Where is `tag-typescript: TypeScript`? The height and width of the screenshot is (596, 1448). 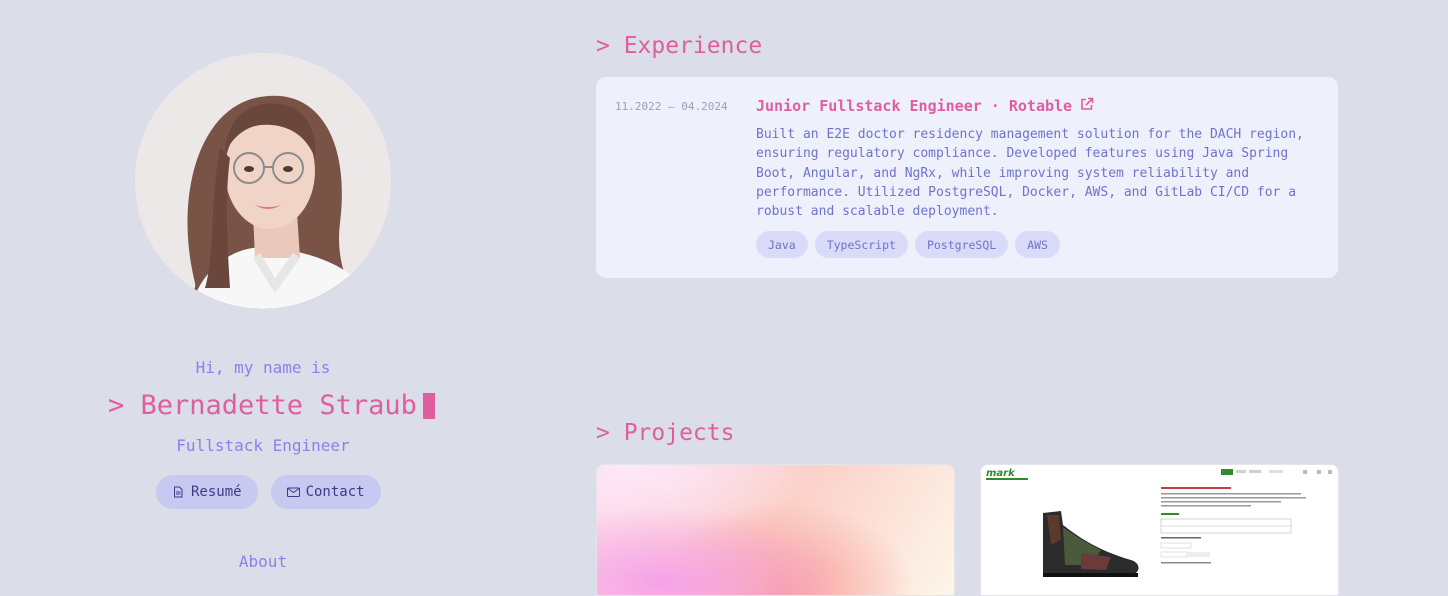 tag-typescript: TypeScript is located at coordinates (861, 244).